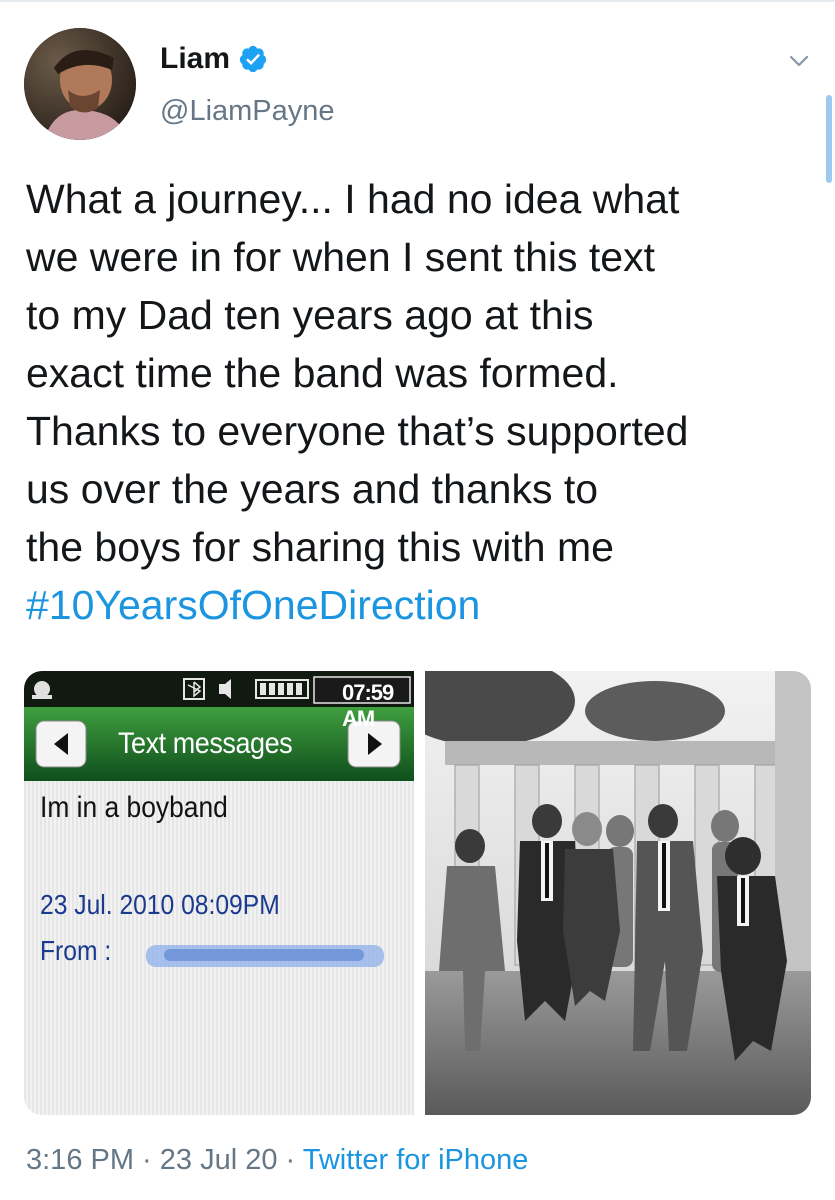 This screenshot has width=835, height=1200. I want to click on top-divider, so click(417, 1).